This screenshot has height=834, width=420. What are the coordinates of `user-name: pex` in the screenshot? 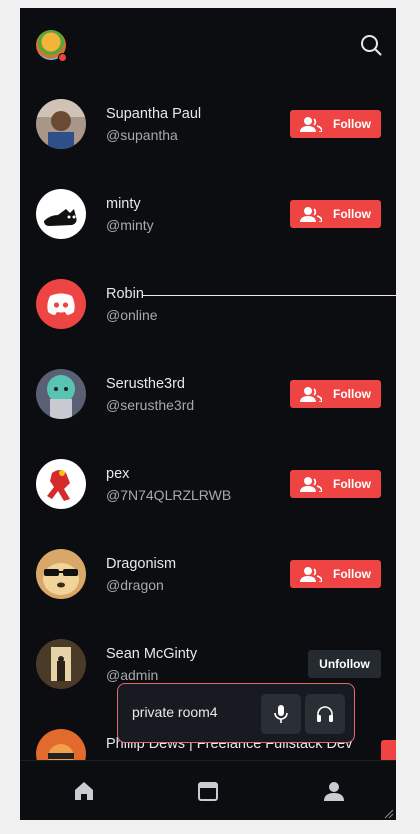 It's located at (118, 474).